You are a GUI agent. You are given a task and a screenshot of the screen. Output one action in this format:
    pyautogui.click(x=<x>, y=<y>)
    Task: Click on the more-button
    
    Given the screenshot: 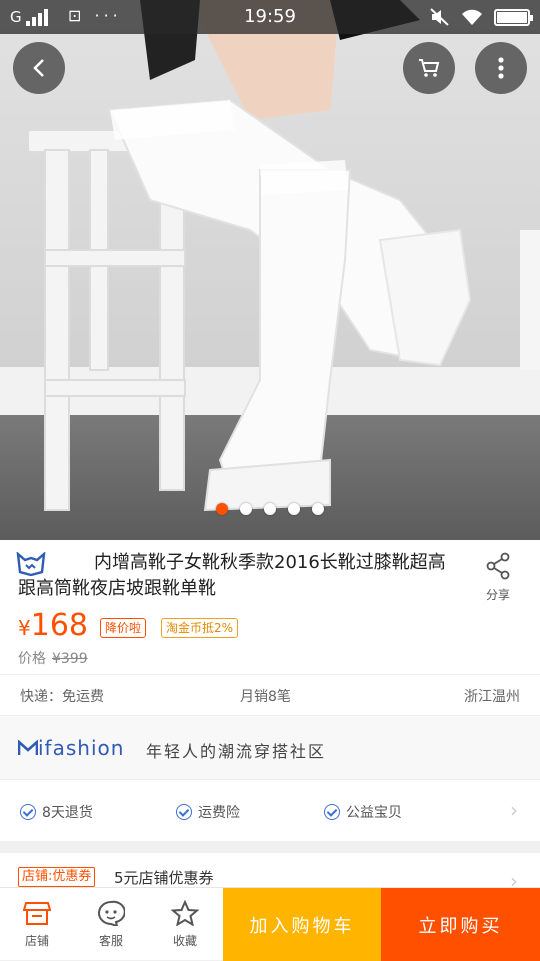 What is the action you would take?
    pyautogui.click(x=501, y=68)
    